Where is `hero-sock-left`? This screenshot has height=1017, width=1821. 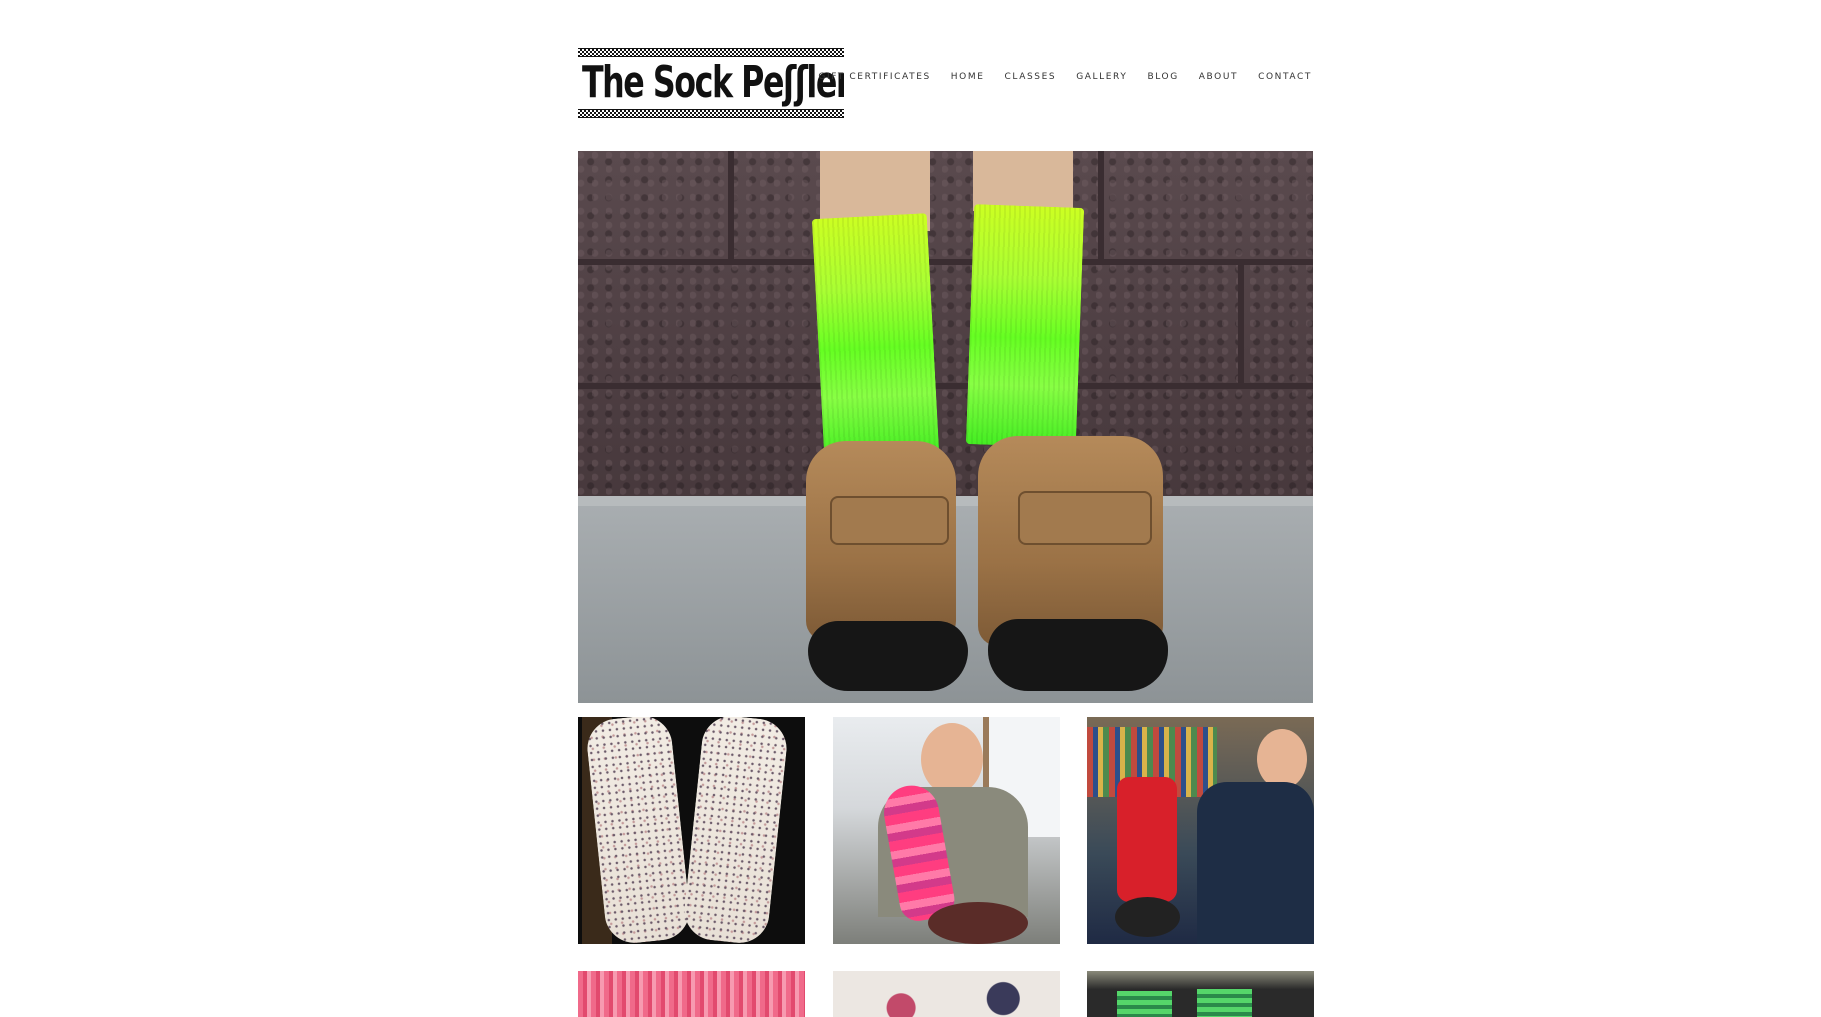 hero-sock-left is located at coordinates (875, 336).